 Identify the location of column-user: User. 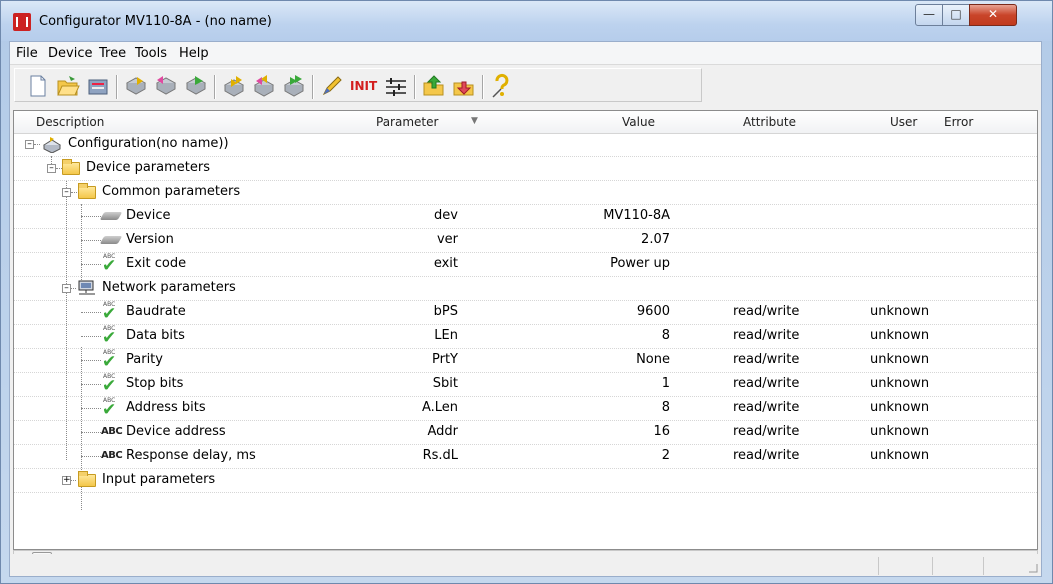
(903, 122).